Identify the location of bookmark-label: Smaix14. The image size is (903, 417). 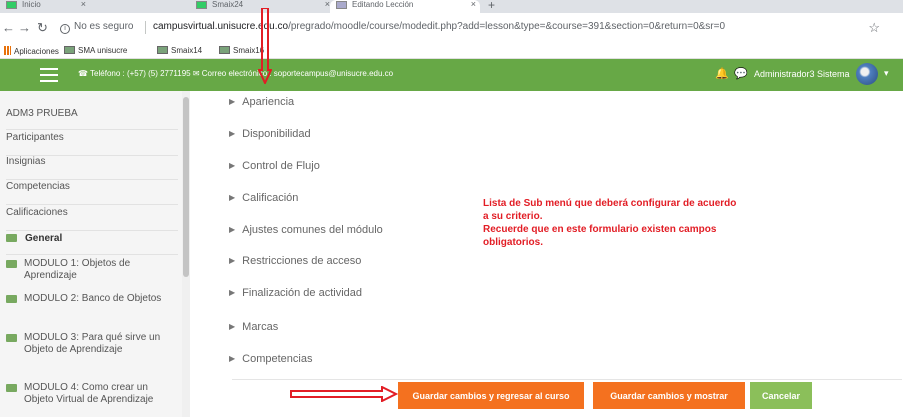
(187, 50).